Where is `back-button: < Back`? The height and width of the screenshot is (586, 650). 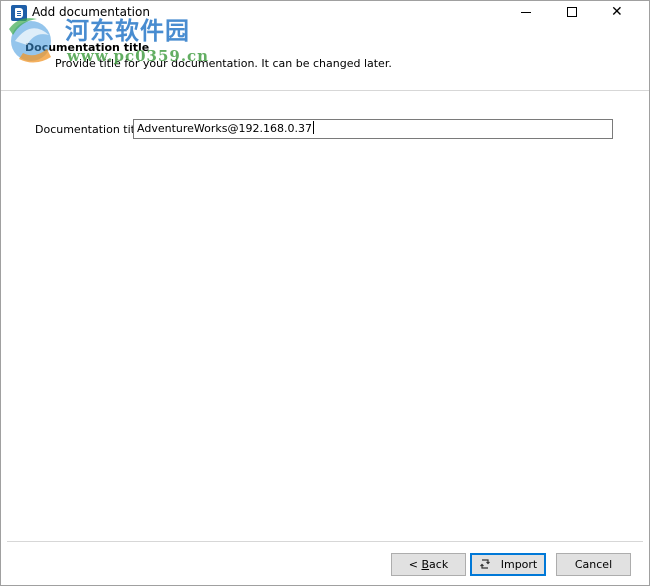
back-button: < Back is located at coordinates (428, 564).